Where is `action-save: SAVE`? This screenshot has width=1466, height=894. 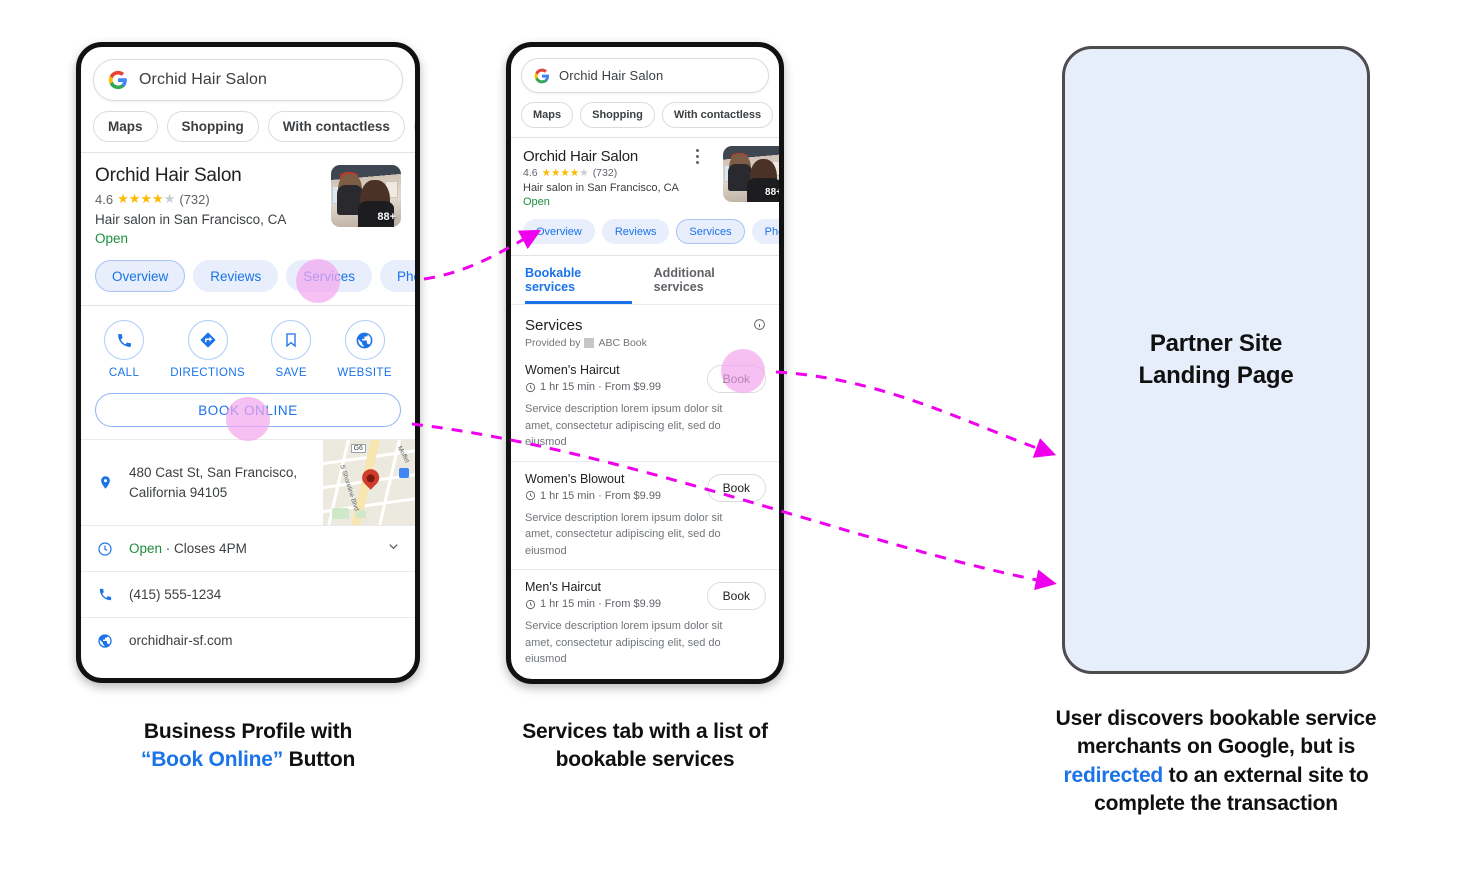
action-save: SAVE is located at coordinates (291, 349).